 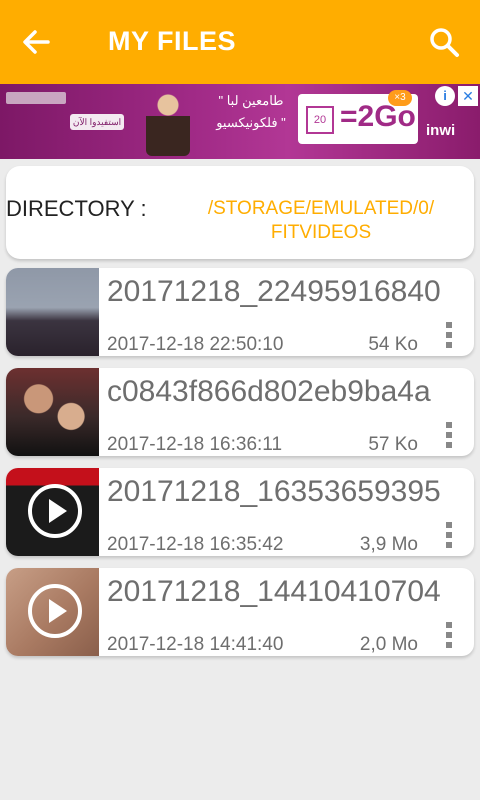 I want to click on app-bar: MY FILES, so click(x=240, y=42).